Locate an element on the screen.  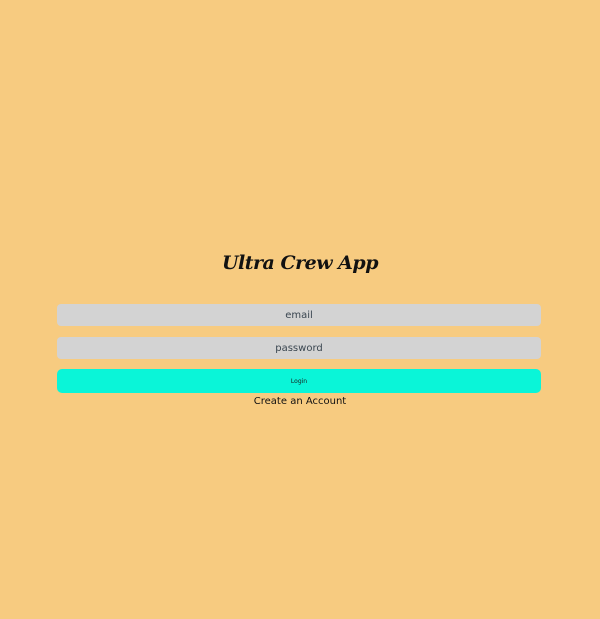
app-title: Ultra Crew App is located at coordinates (300, 263).